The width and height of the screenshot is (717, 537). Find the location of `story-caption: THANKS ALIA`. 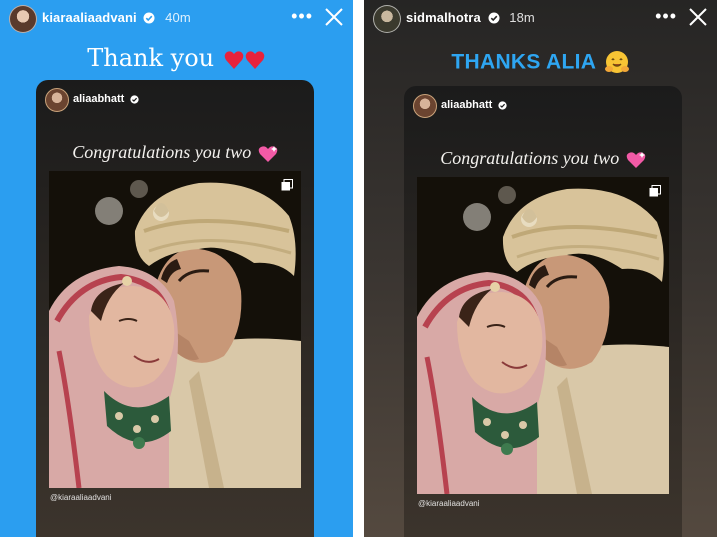

story-caption: THANKS ALIA is located at coordinates (540, 63).